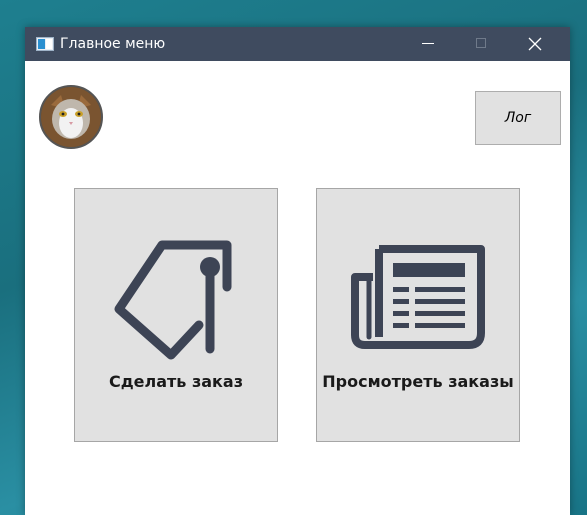 This screenshot has width=587, height=515. What do you see at coordinates (45, 44) in the screenshot?
I see `app-window-icon` at bounding box center [45, 44].